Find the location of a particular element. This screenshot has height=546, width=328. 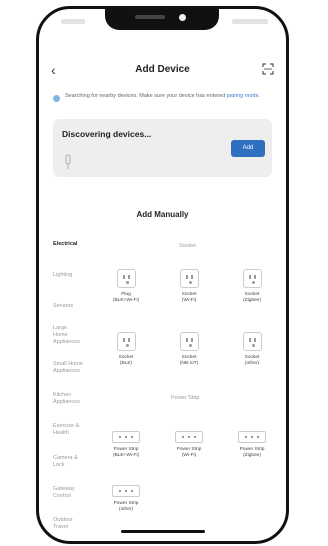

add-button: Add is located at coordinates (248, 148).